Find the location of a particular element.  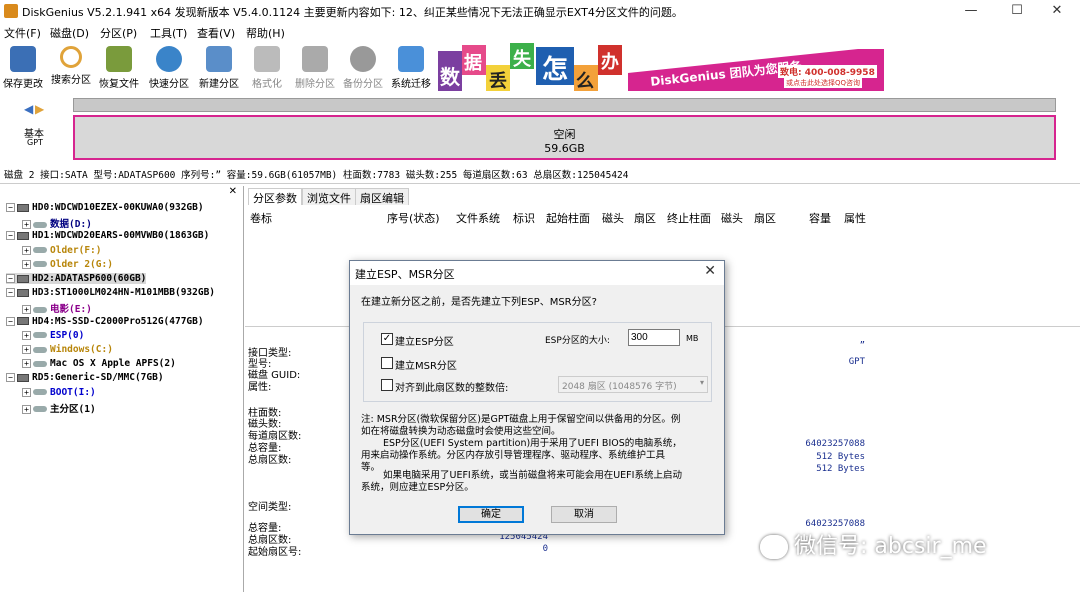

col-start-cylinder: 起始柱面 is located at coordinates (568, 218).